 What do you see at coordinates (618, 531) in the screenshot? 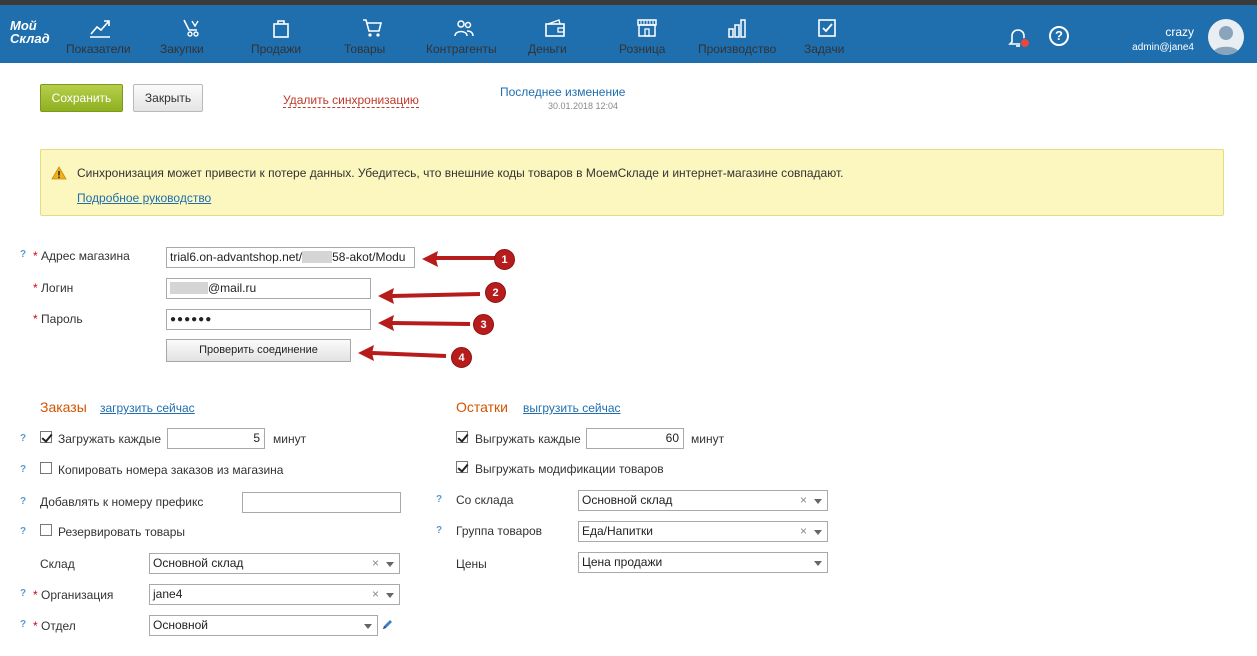
I see `product-group-value: Еда/Напитки` at bounding box center [618, 531].